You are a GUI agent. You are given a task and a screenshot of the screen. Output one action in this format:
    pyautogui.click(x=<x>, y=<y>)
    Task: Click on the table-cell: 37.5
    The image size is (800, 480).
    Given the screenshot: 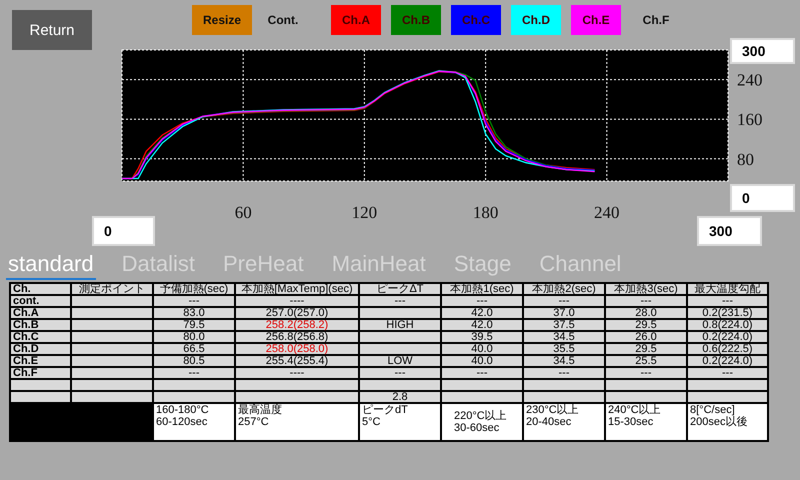 What is the action you would take?
    pyautogui.click(x=564, y=325)
    